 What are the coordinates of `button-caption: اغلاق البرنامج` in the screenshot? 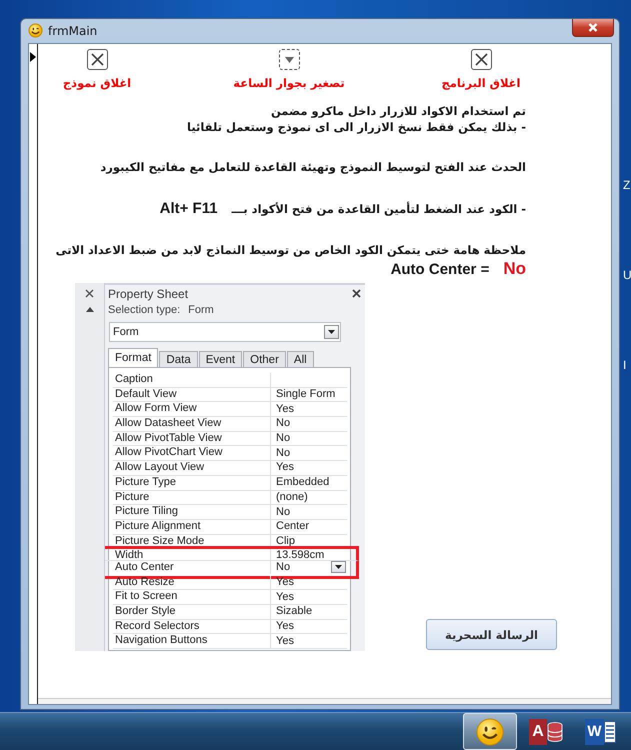 It's located at (481, 83).